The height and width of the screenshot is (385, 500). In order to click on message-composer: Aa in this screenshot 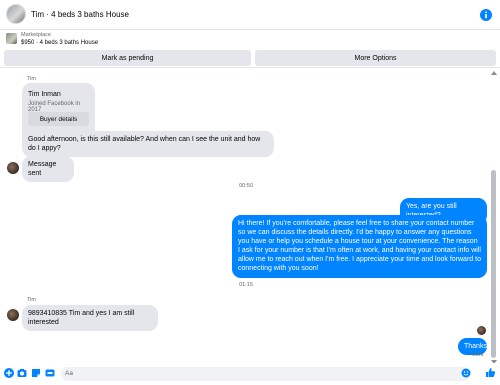, I will do `click(250, 374)`.